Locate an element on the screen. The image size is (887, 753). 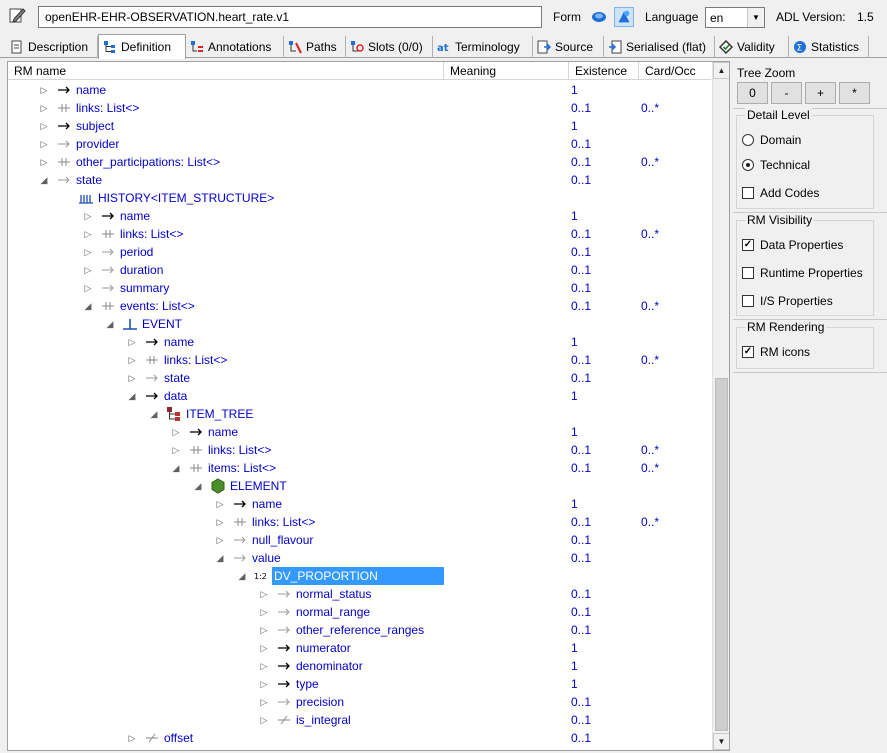
add-codes-checkbox: Add Codes is located at coordinates (780, 193).